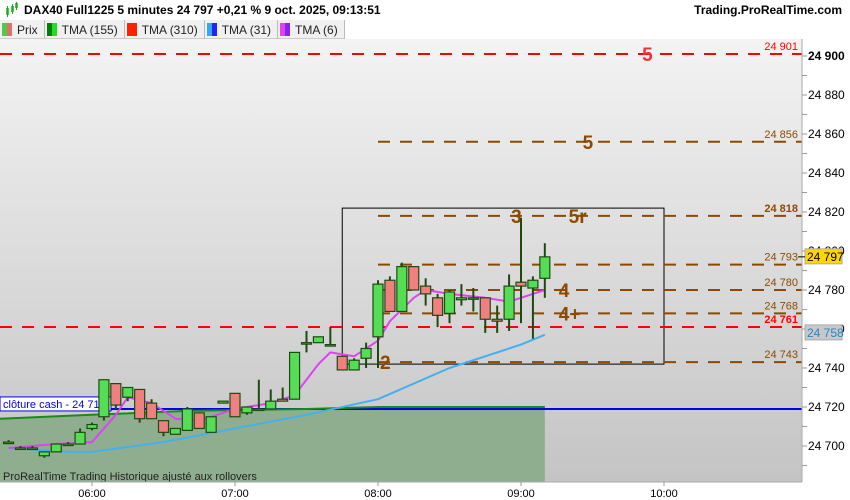  What do you see at coordinates (781, 320) in the screenshot?
I see `level-label: 24 761` at bounding box center [781, 320].